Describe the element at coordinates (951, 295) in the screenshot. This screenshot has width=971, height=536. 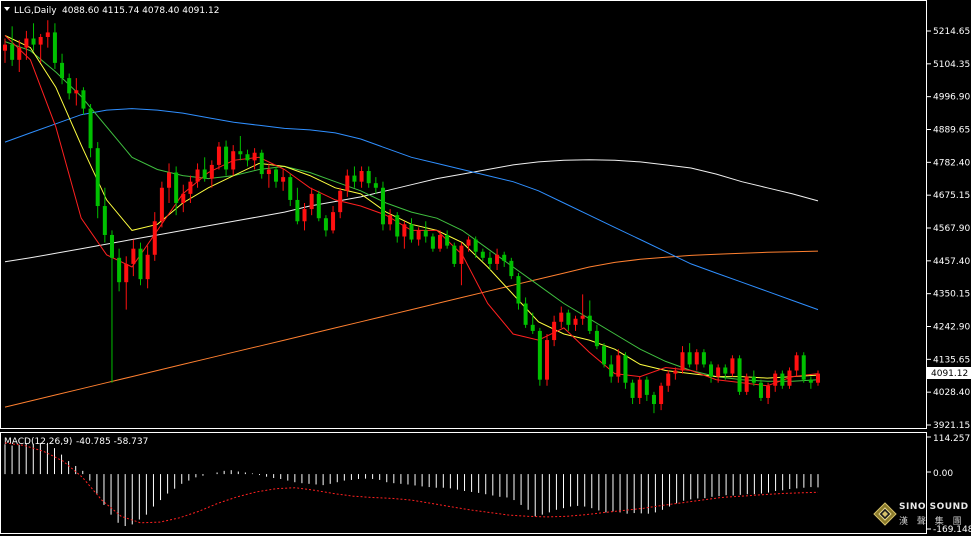
I see `price-tick-label: 4350.15` at that location.